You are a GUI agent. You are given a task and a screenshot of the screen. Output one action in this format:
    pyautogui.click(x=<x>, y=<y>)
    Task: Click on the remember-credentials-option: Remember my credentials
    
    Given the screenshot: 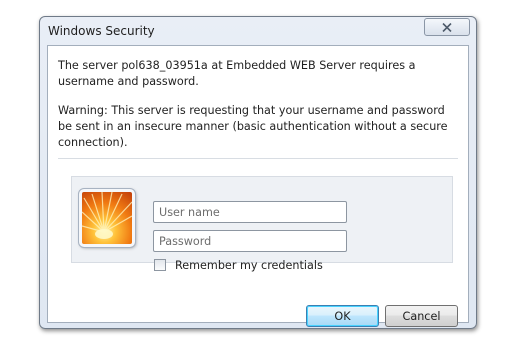 What is the action you would take?
    pyautogui.click(x=238, y=265)
    